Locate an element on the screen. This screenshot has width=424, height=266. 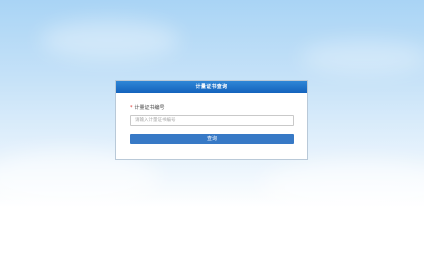
certificate-number-input is located at coordinates (212, 120).